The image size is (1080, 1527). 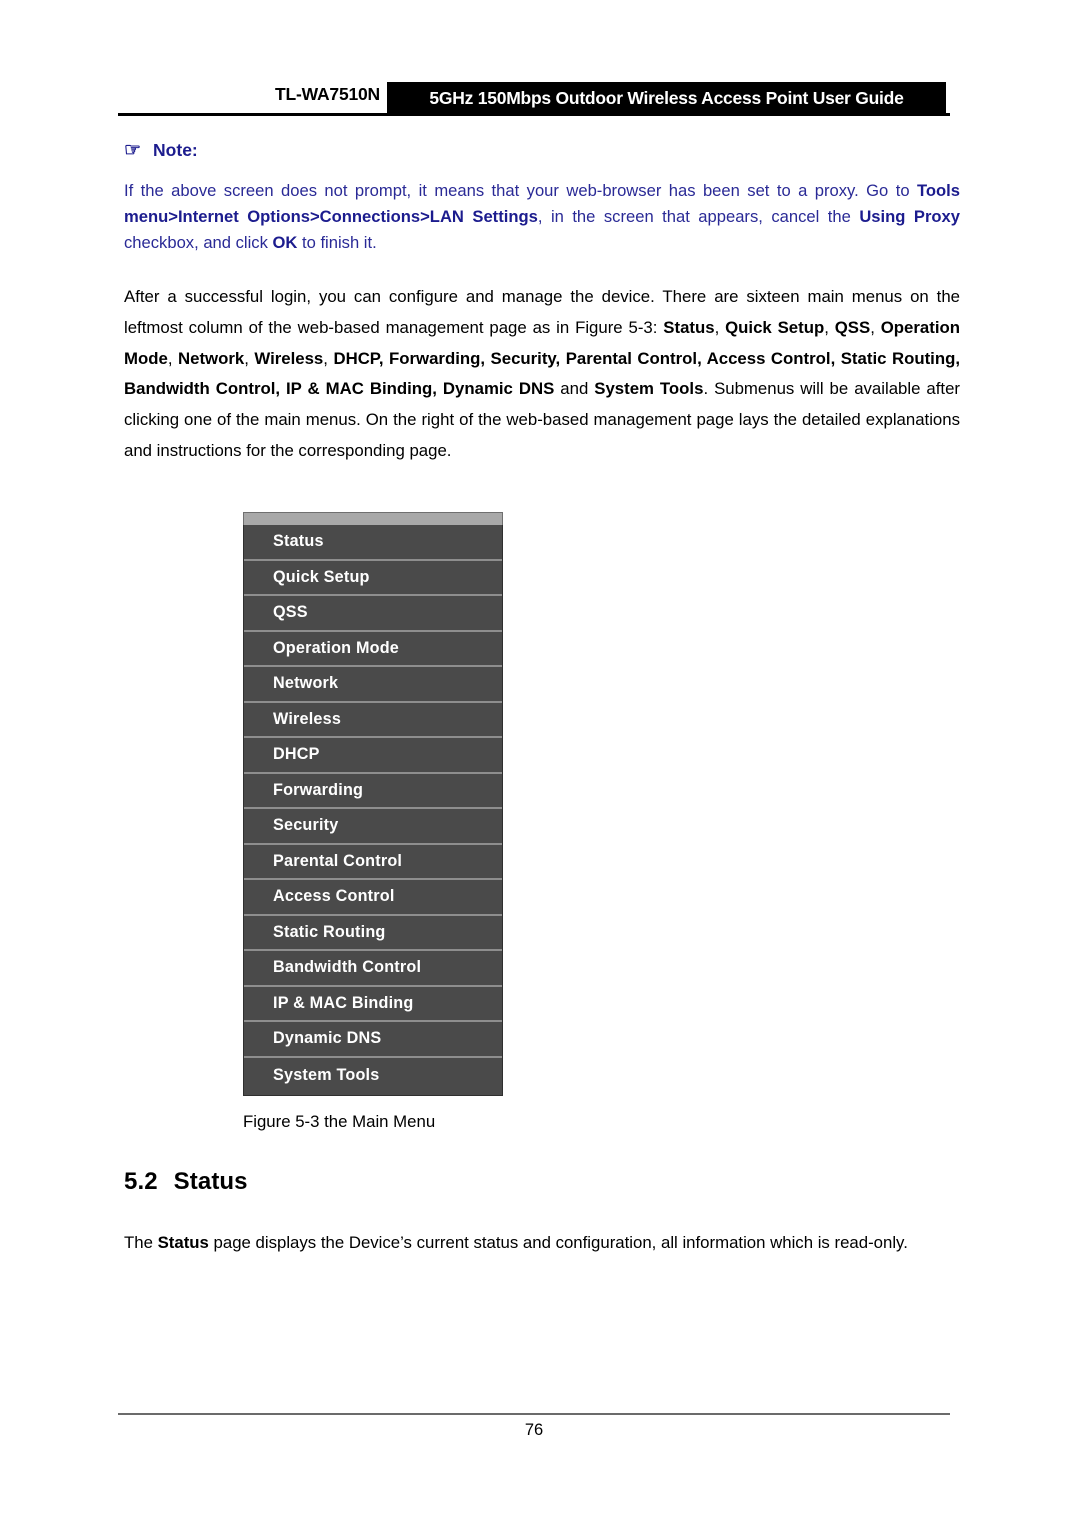 What do you see at coordinates (327, 94) in the screenshot?
I see `header-model-name: TL-WA7510N` at bounding box center [327, 94].